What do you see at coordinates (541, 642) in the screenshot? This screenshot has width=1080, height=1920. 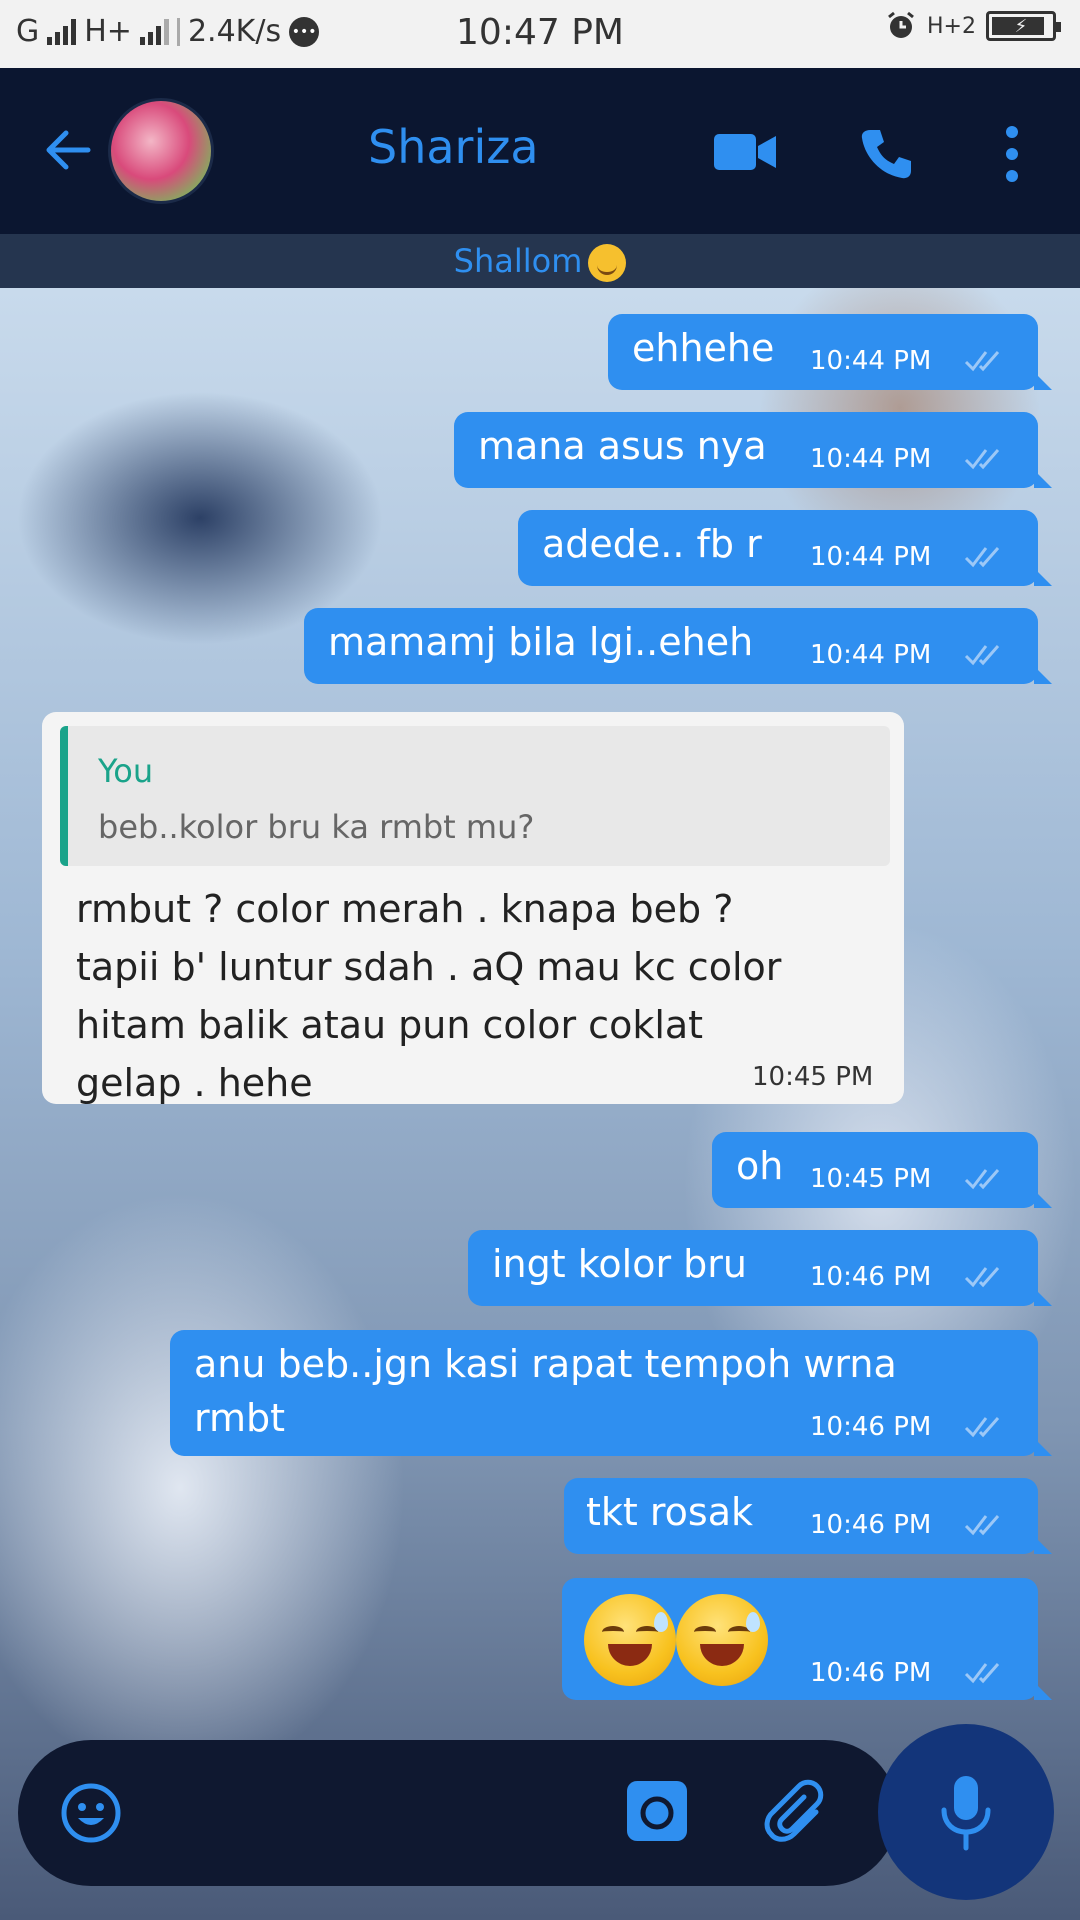 I see `message-text: mamamj bila lgi..eheh` at bounding box center [541, 642].